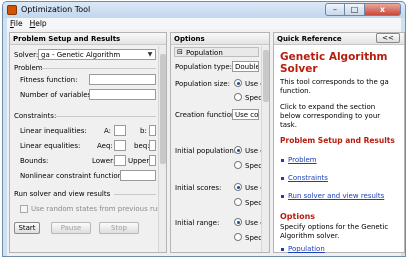  Describe the element at coordinates (119, 228) in the screenshot. I see `stop-button: Stop` at that location.